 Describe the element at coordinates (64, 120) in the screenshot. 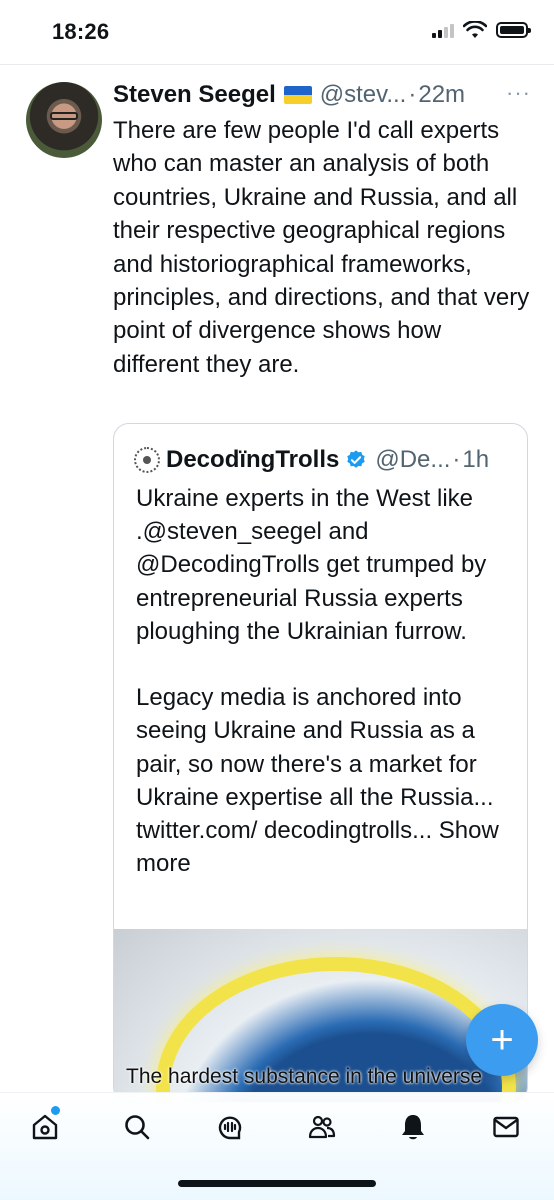

I see `avatar` at that location.